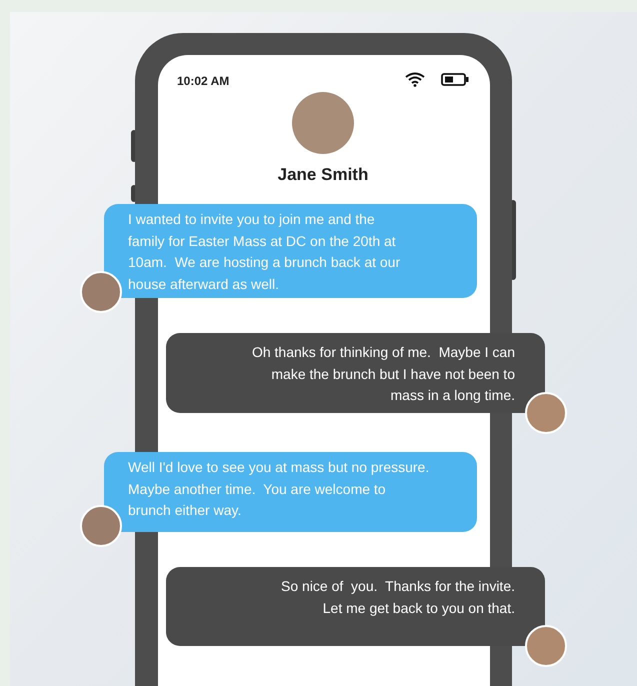 Image resolution: width=637 pixels, height=686 pixels. I want to click on received-message: I wanted to invite you to join me and the family for Easter Mass at DC on the 20th at 10am. We are hosting a brunch back at our house afterward as well., so click(290, 251).